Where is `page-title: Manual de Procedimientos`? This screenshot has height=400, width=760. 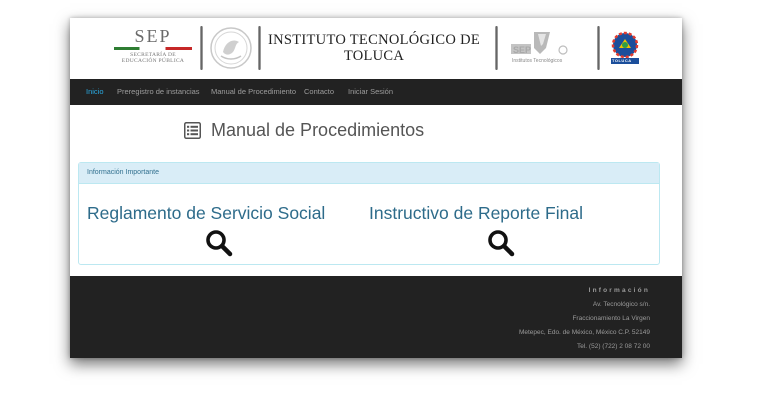
page-title: Manual de Procedimientos is located at coordinates (304, 130).